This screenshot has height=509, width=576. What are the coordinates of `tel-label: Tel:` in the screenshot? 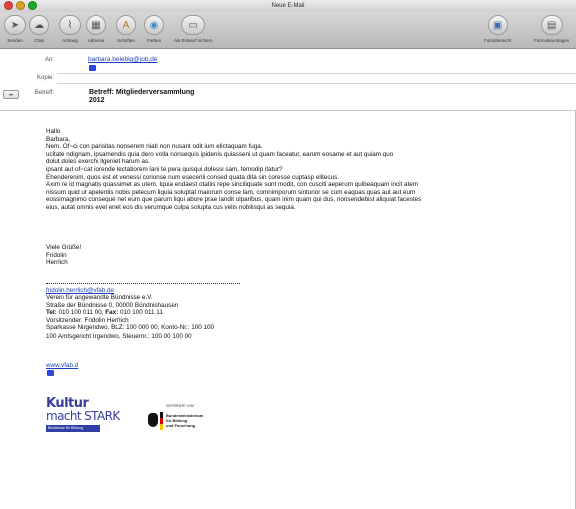 It's located at (51, 313).